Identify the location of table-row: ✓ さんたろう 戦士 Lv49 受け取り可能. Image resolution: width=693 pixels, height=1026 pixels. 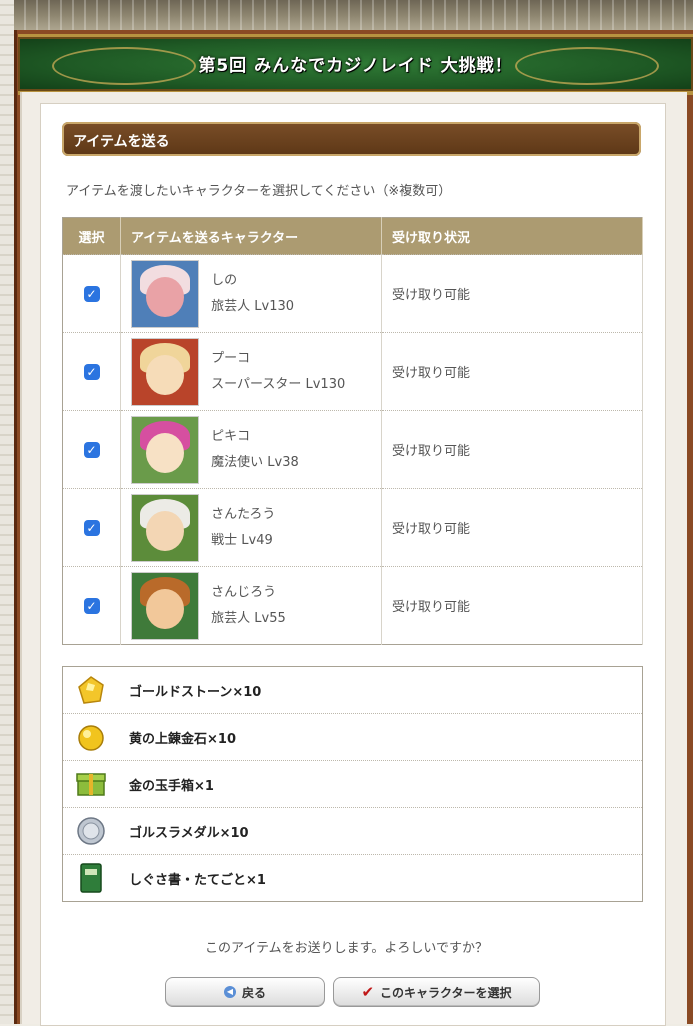
(352, 527).